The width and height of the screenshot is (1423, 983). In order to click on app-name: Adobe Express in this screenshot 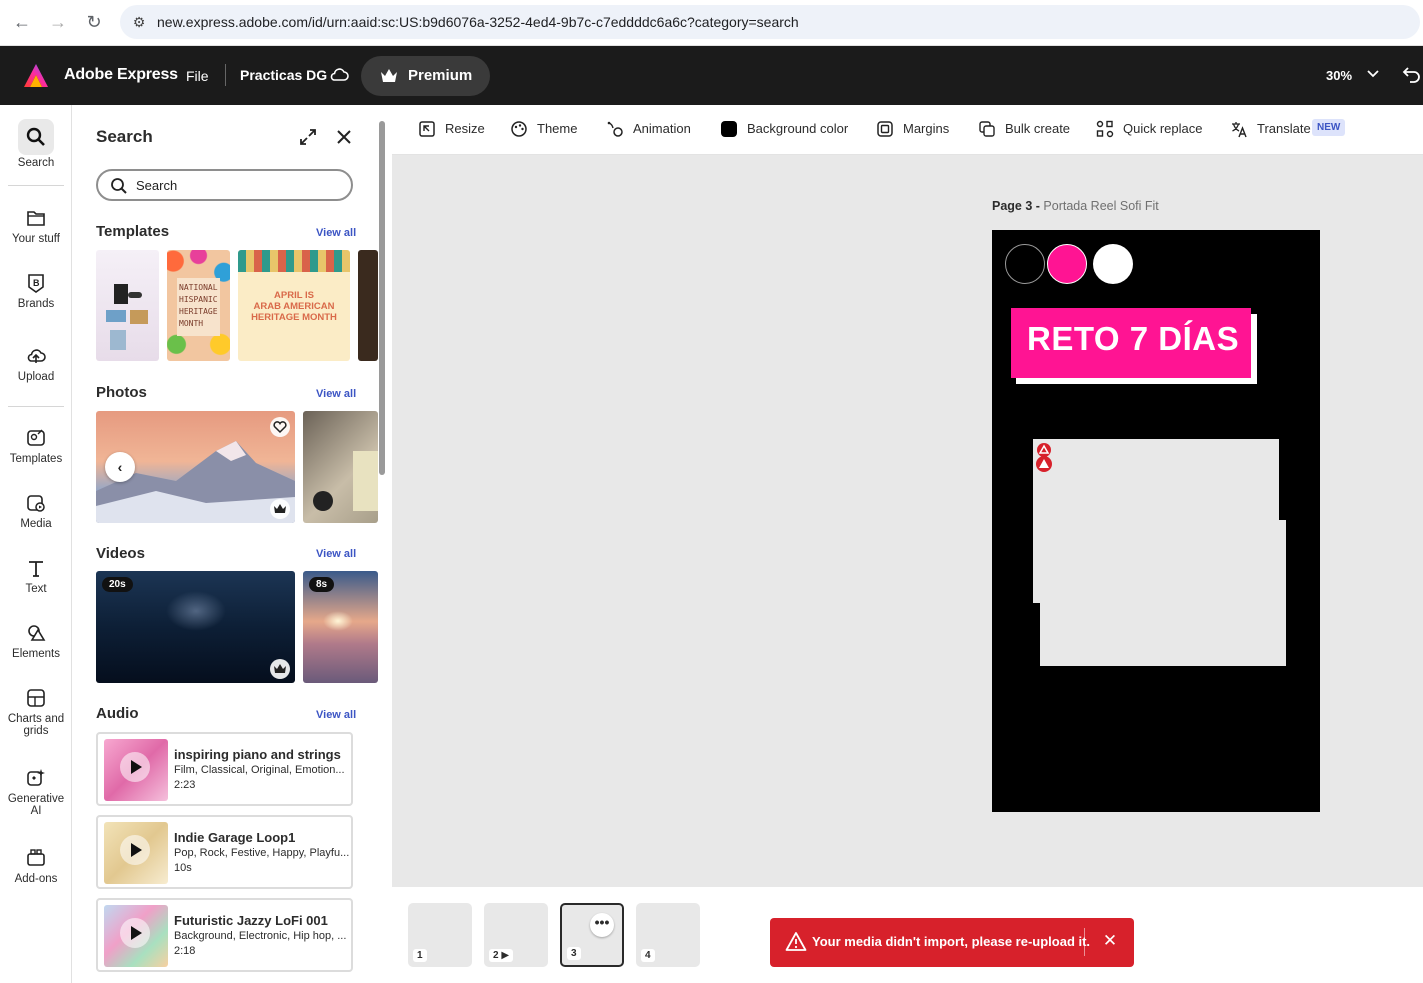, I will do `click(121, 75)`.